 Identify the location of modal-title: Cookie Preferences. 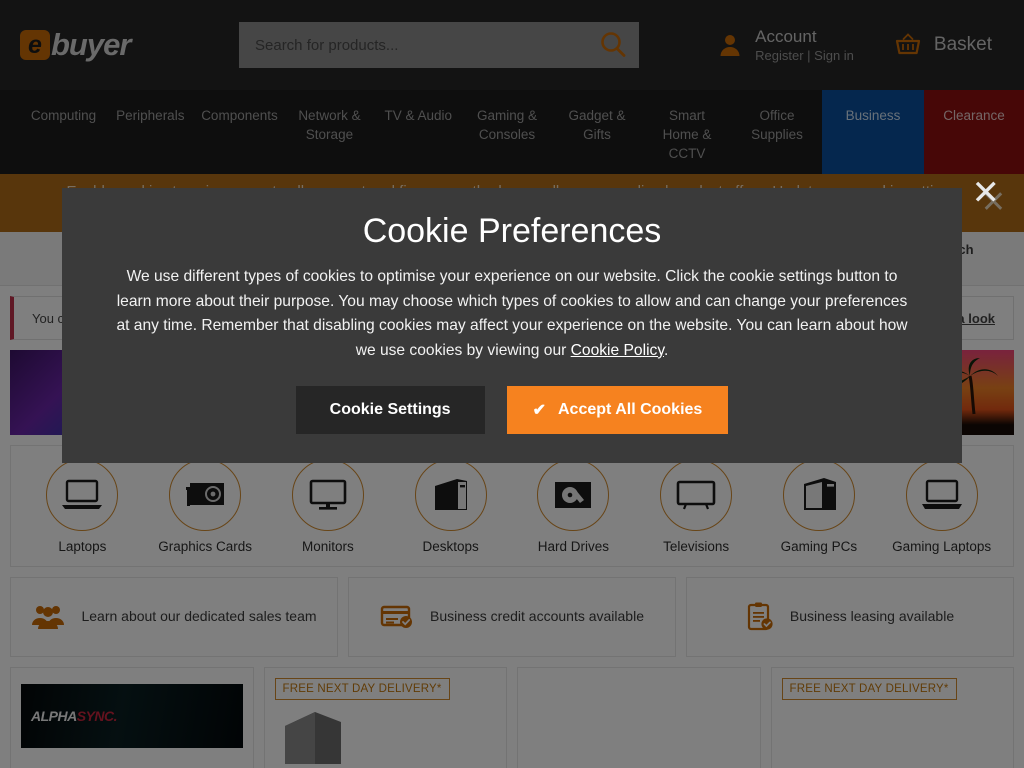
(512, 231).